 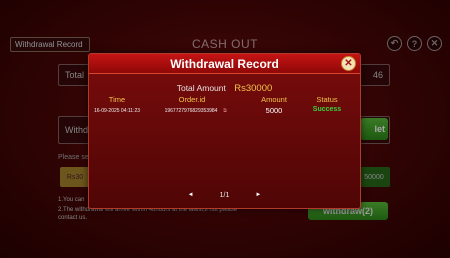 What do you see at coordinates (258, 195) in the screenshot?
I see `next-page-icon: ►` at bounding box center [258, 195].